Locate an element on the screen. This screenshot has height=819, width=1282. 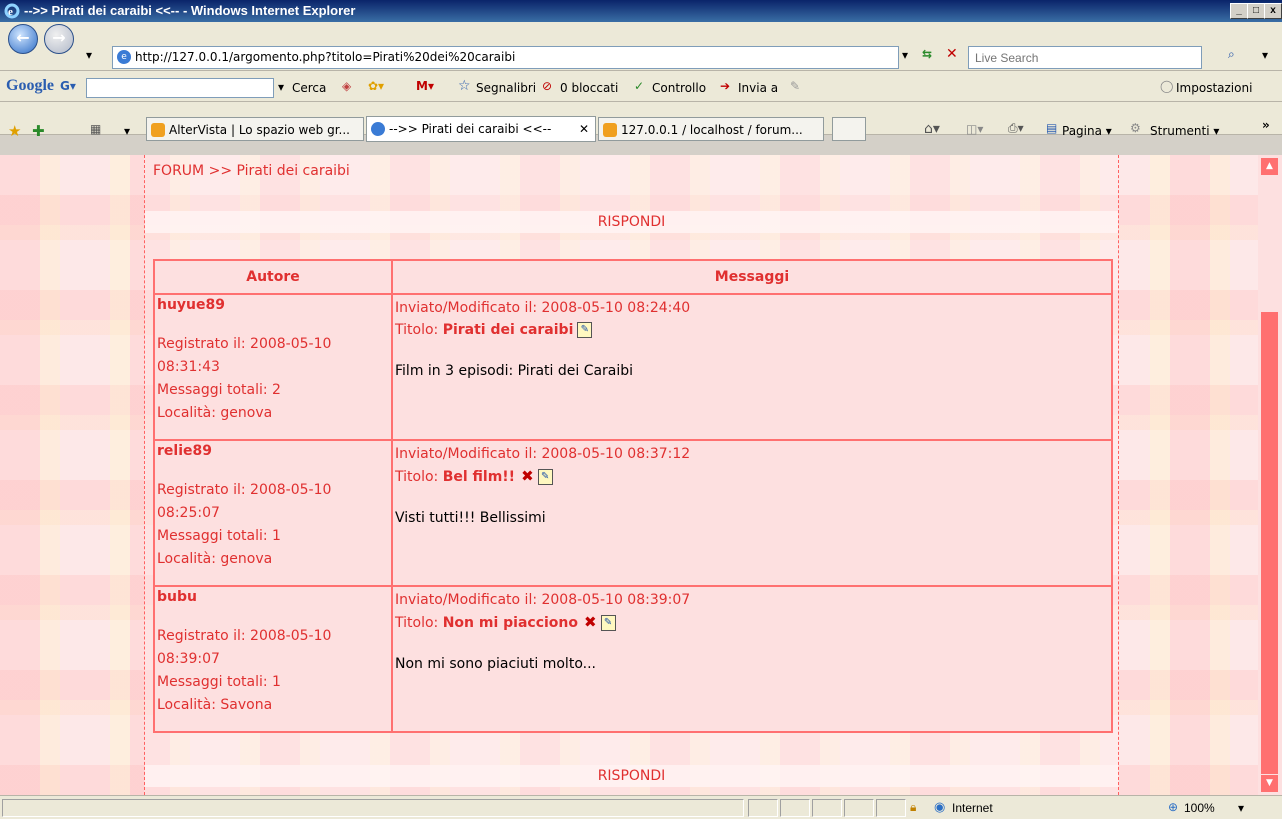
google-field-dropdown-icon: ▾ is located at coordinates (281, 87).